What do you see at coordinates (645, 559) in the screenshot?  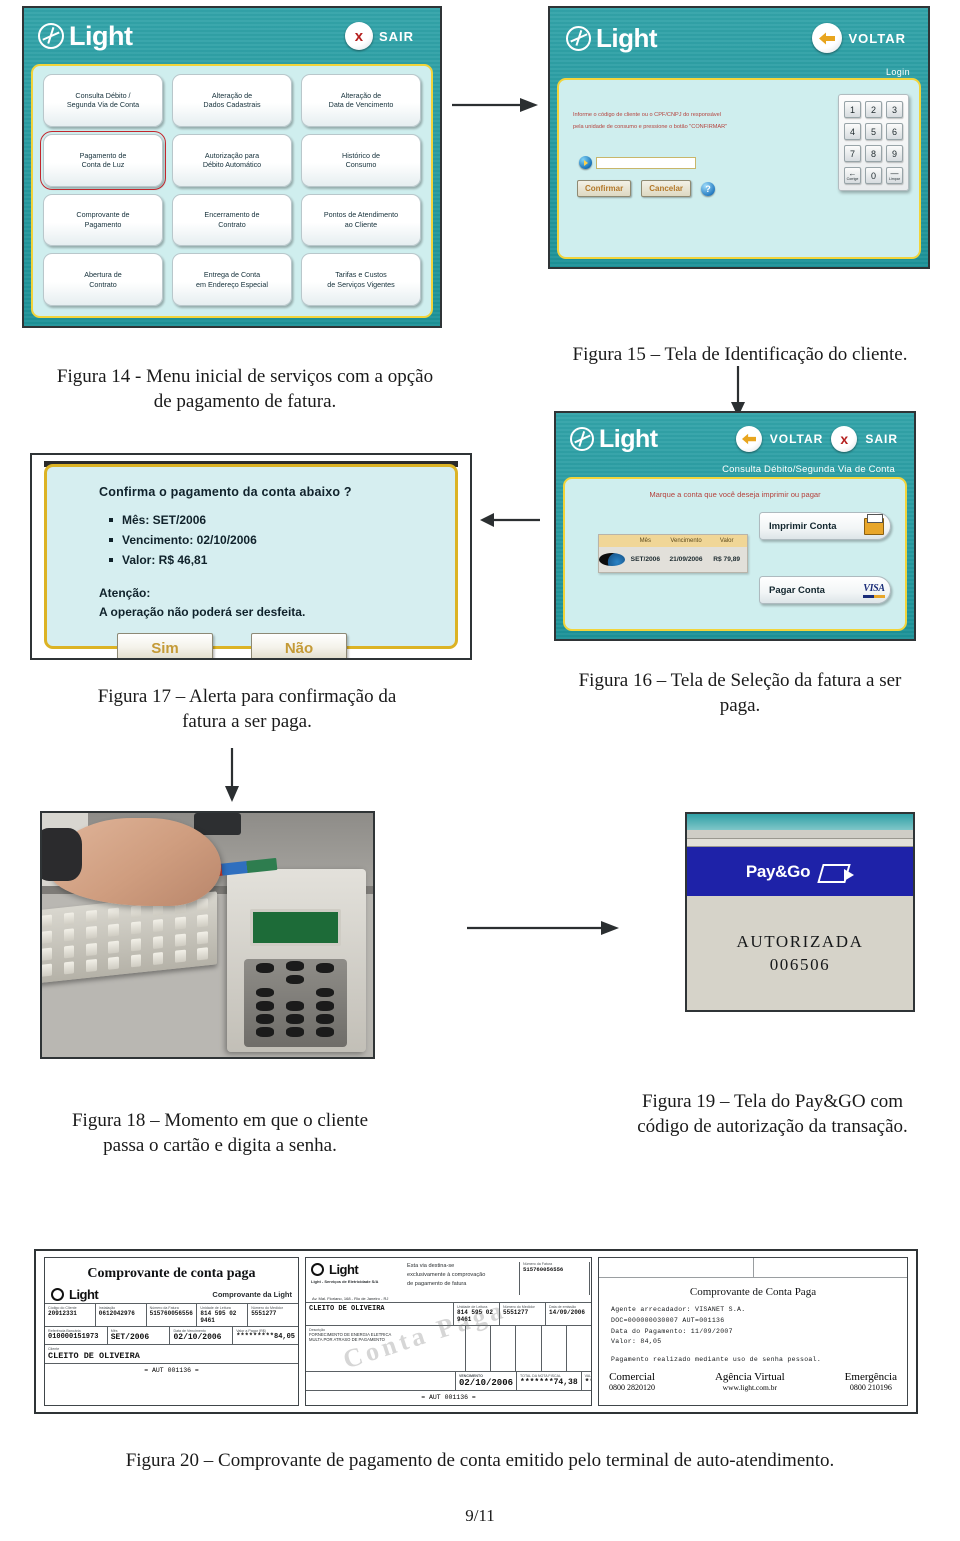 I see `cell-mes: SET/2006` at bounding box center [645, 559].